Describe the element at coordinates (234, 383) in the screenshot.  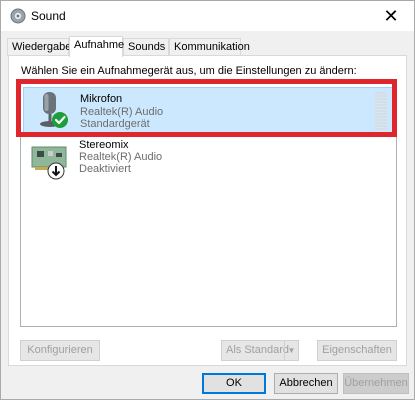
I see `ok-button: OK` at that location.